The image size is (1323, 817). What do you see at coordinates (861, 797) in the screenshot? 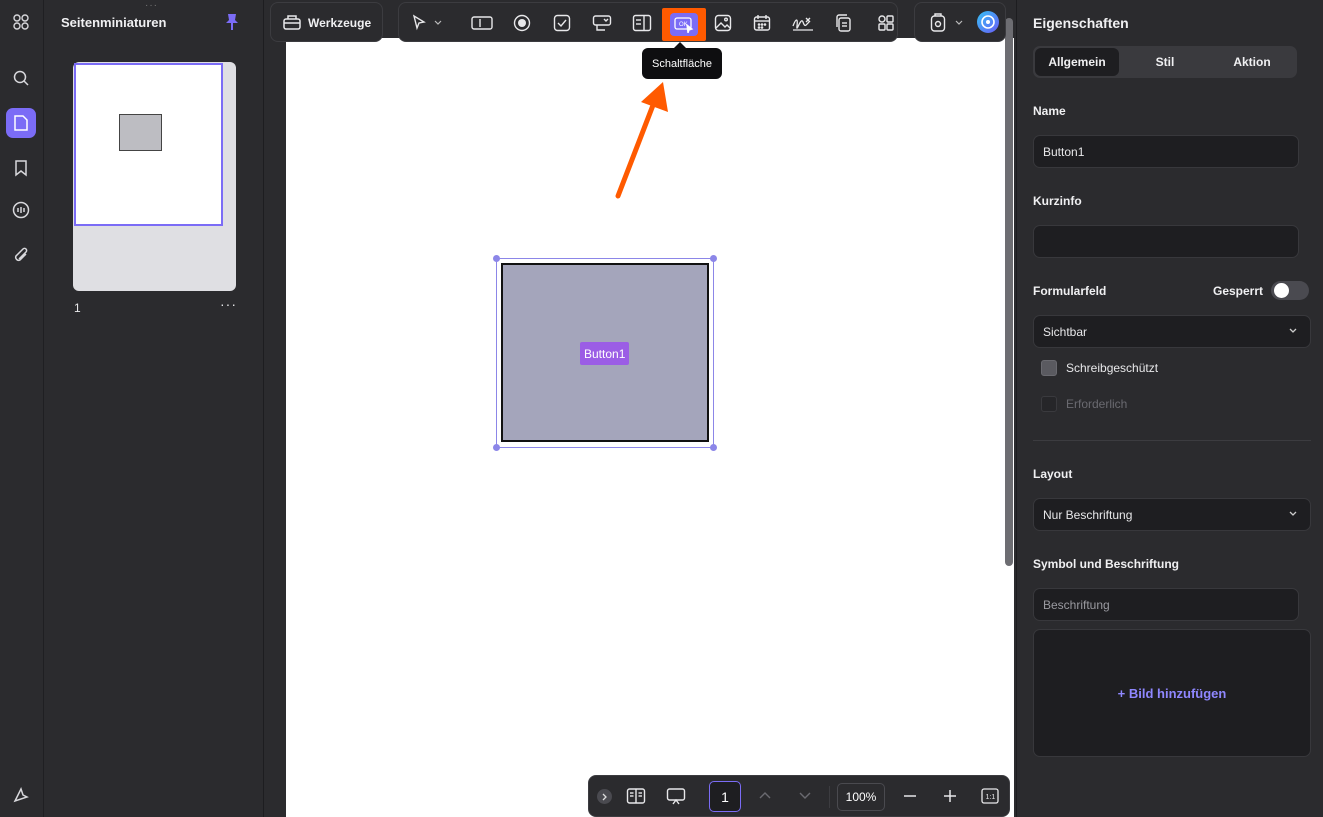
I see `zoom-level: 100%` at bounding box center [861, 797].